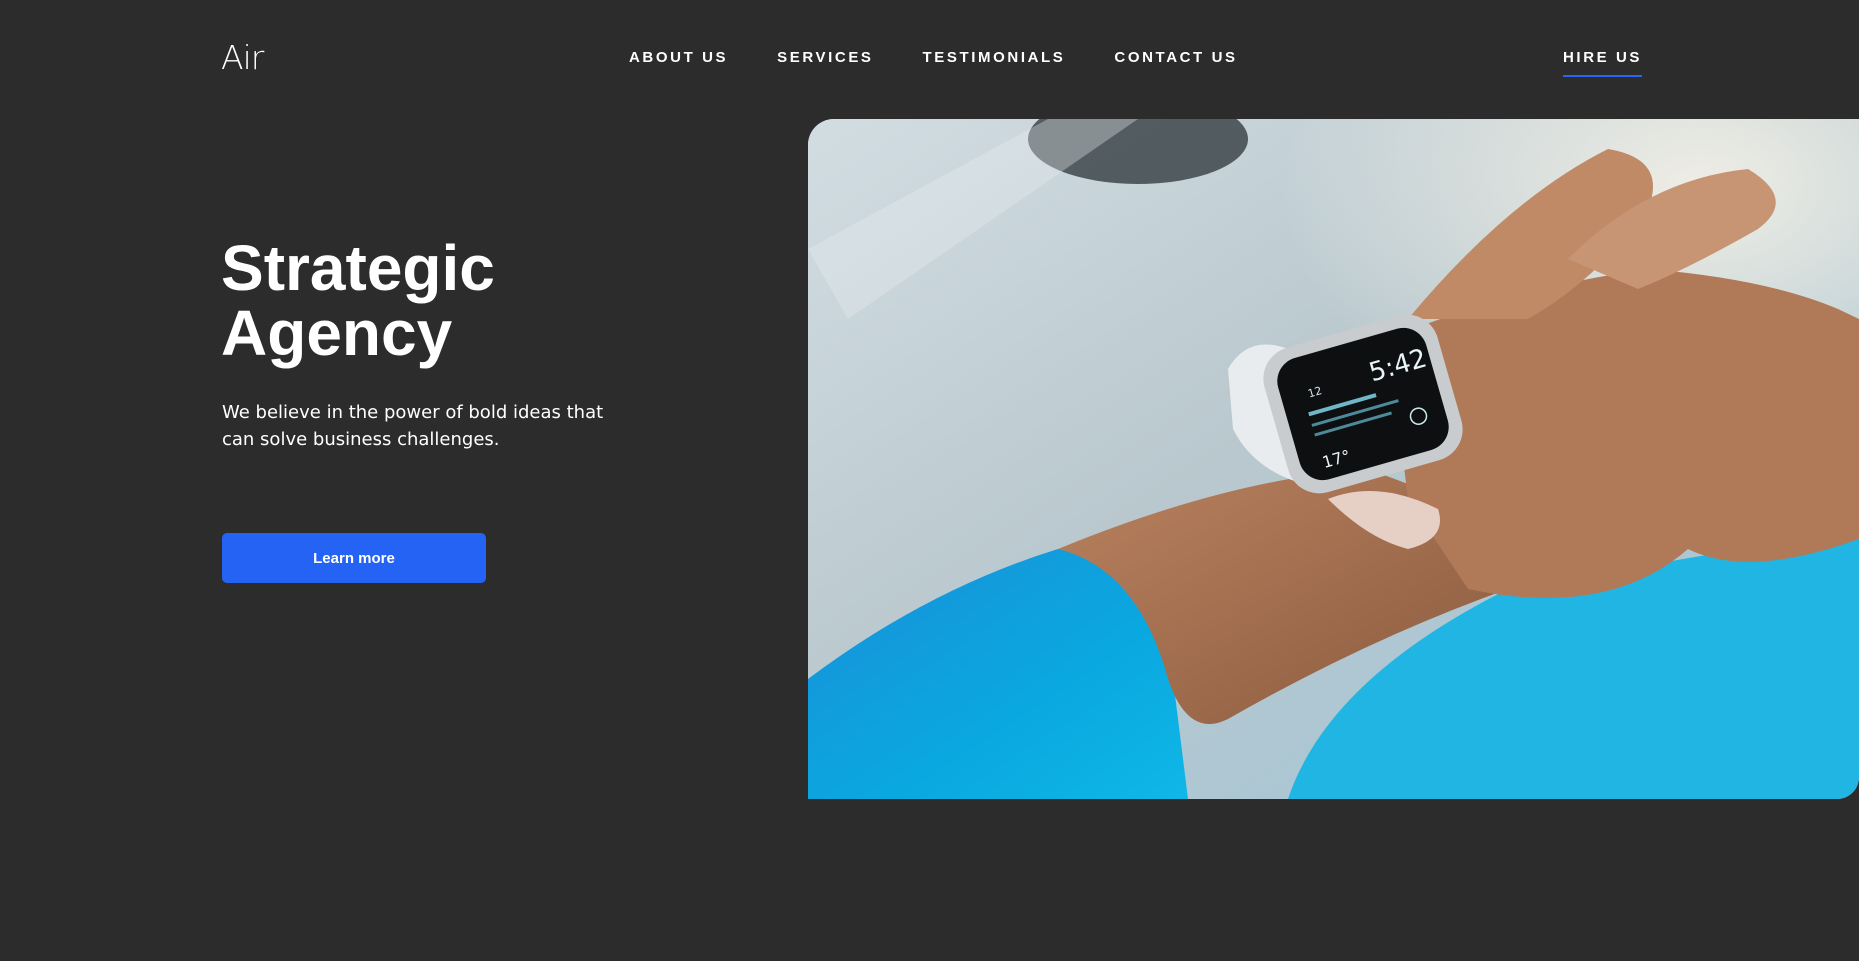 Image resolution: width=1859 pixels, height=961 pixels. What do you see at coordinates (1175, 57) in the screenshot?
I see `nav-contact-us: CONTACT US` at bounding box center [1175, 57].